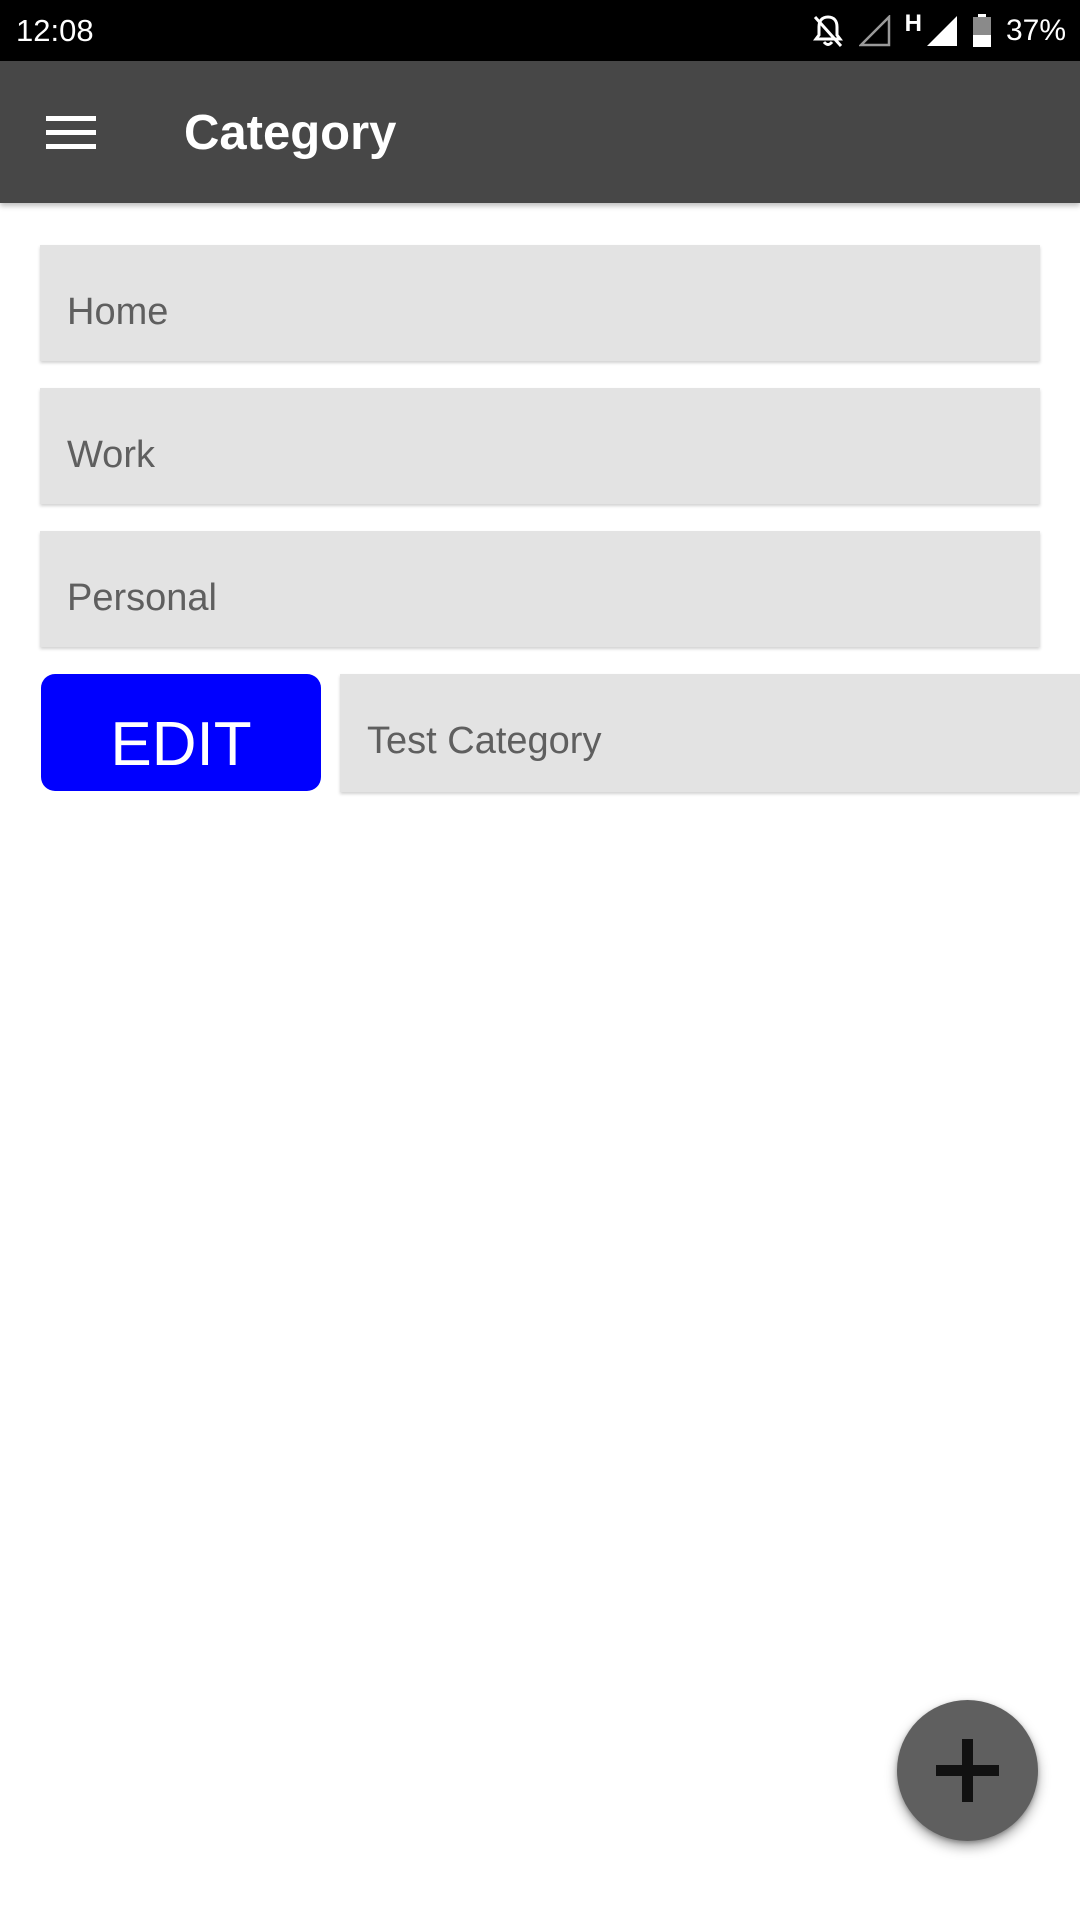  What do you see at coordinates (290, 133) in the screenshot?
I see `page-title: Category` at bounding box center [290, 133].